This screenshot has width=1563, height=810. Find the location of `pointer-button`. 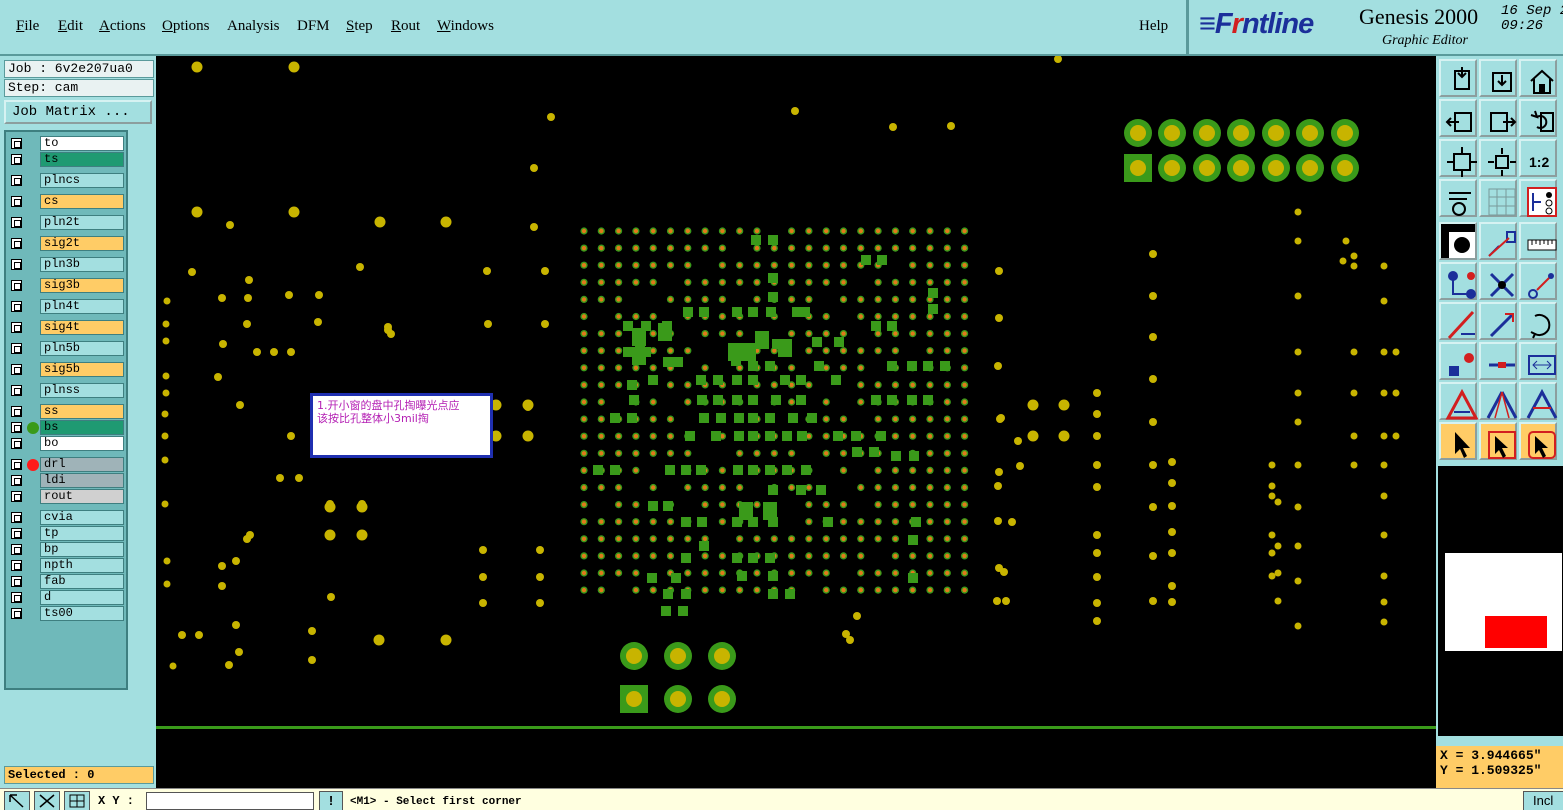

pointer-button is located at coordinates (1458, 441).